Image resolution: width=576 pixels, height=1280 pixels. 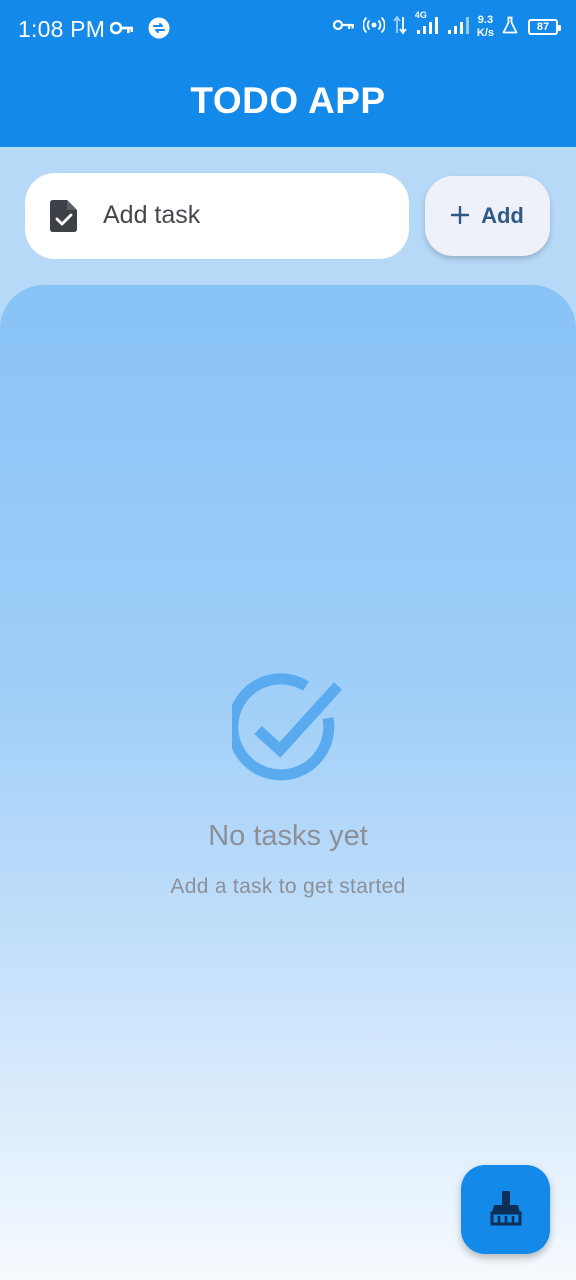 I want to click on empty-state-subtitle: Add a task to get started, so click(x=288, y=886).